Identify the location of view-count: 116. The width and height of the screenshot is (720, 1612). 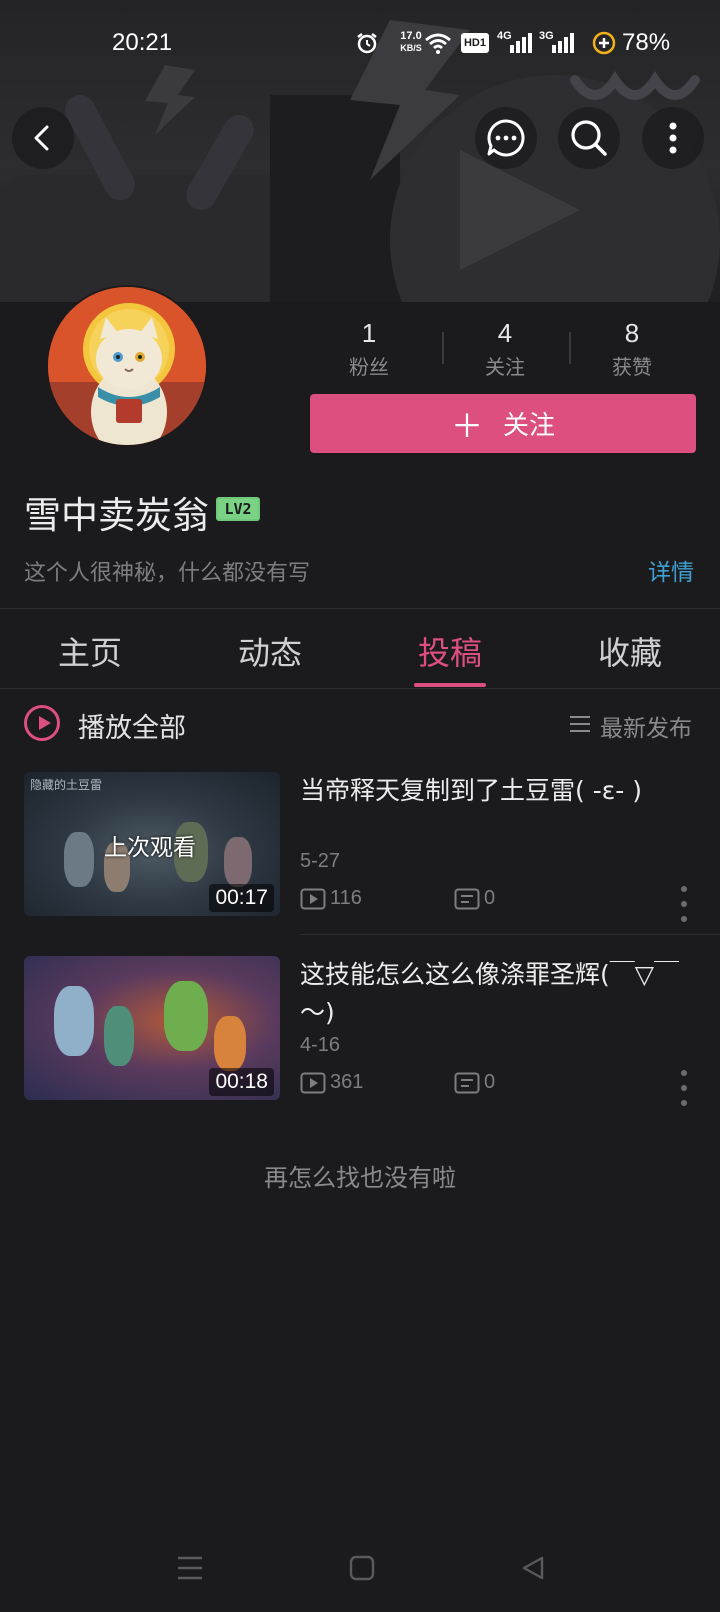
(331, 898).